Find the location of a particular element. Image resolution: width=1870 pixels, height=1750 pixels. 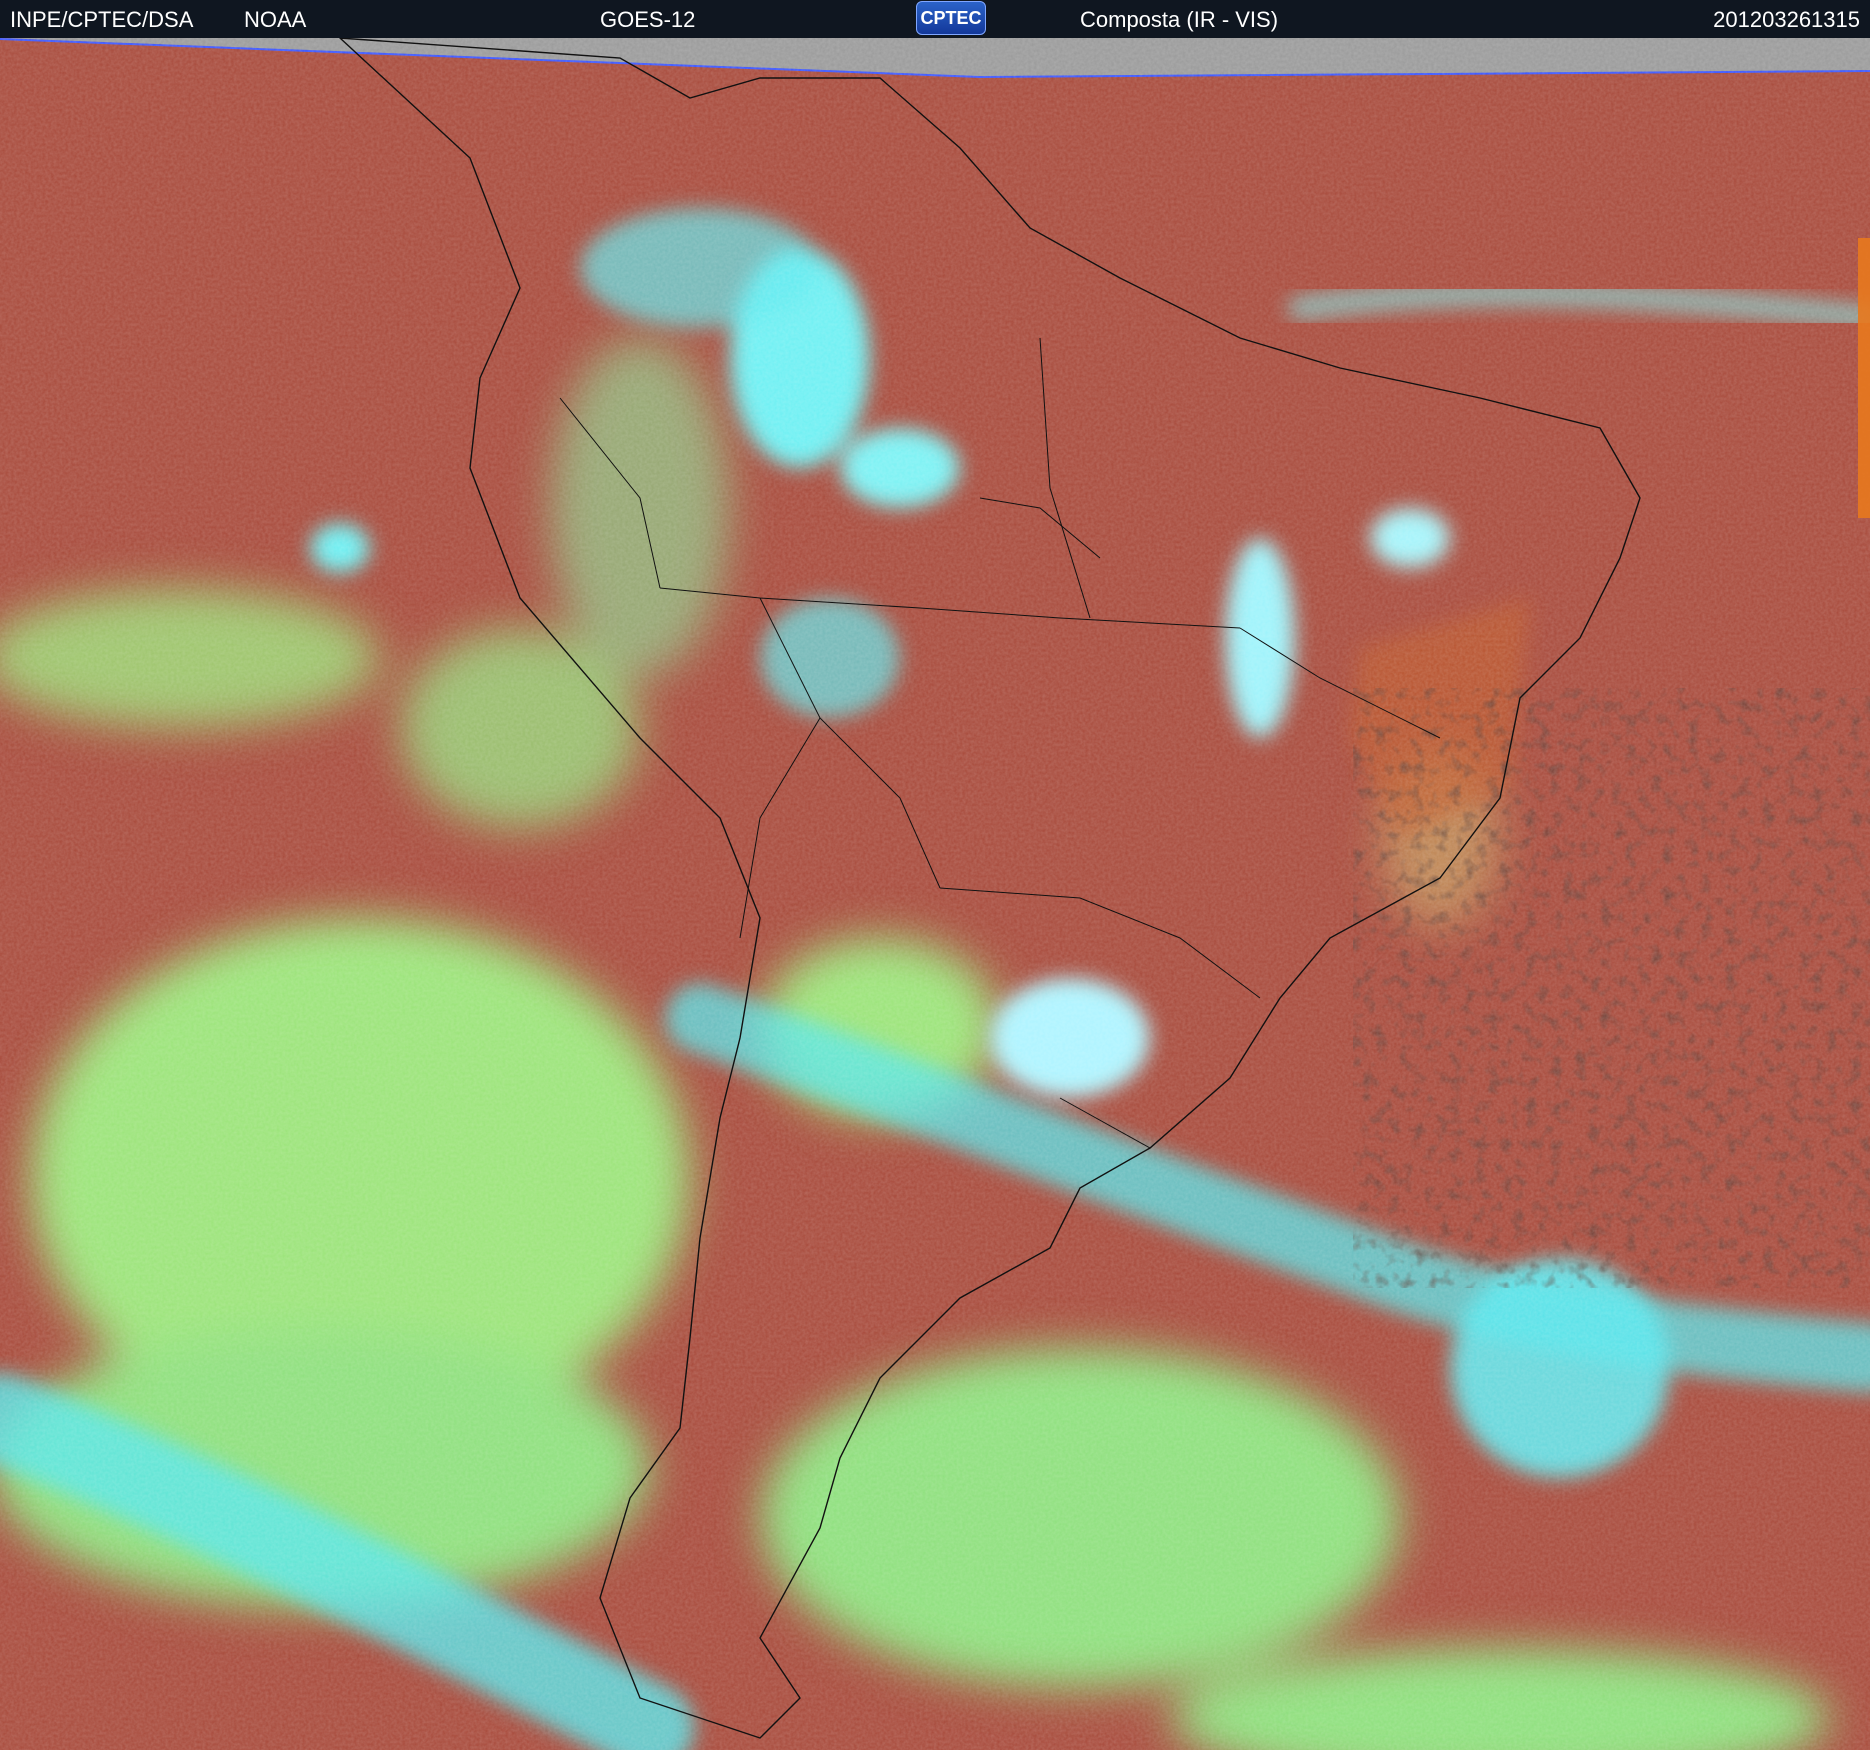

agency-label: NOAA is located at coordinates (275, 19).